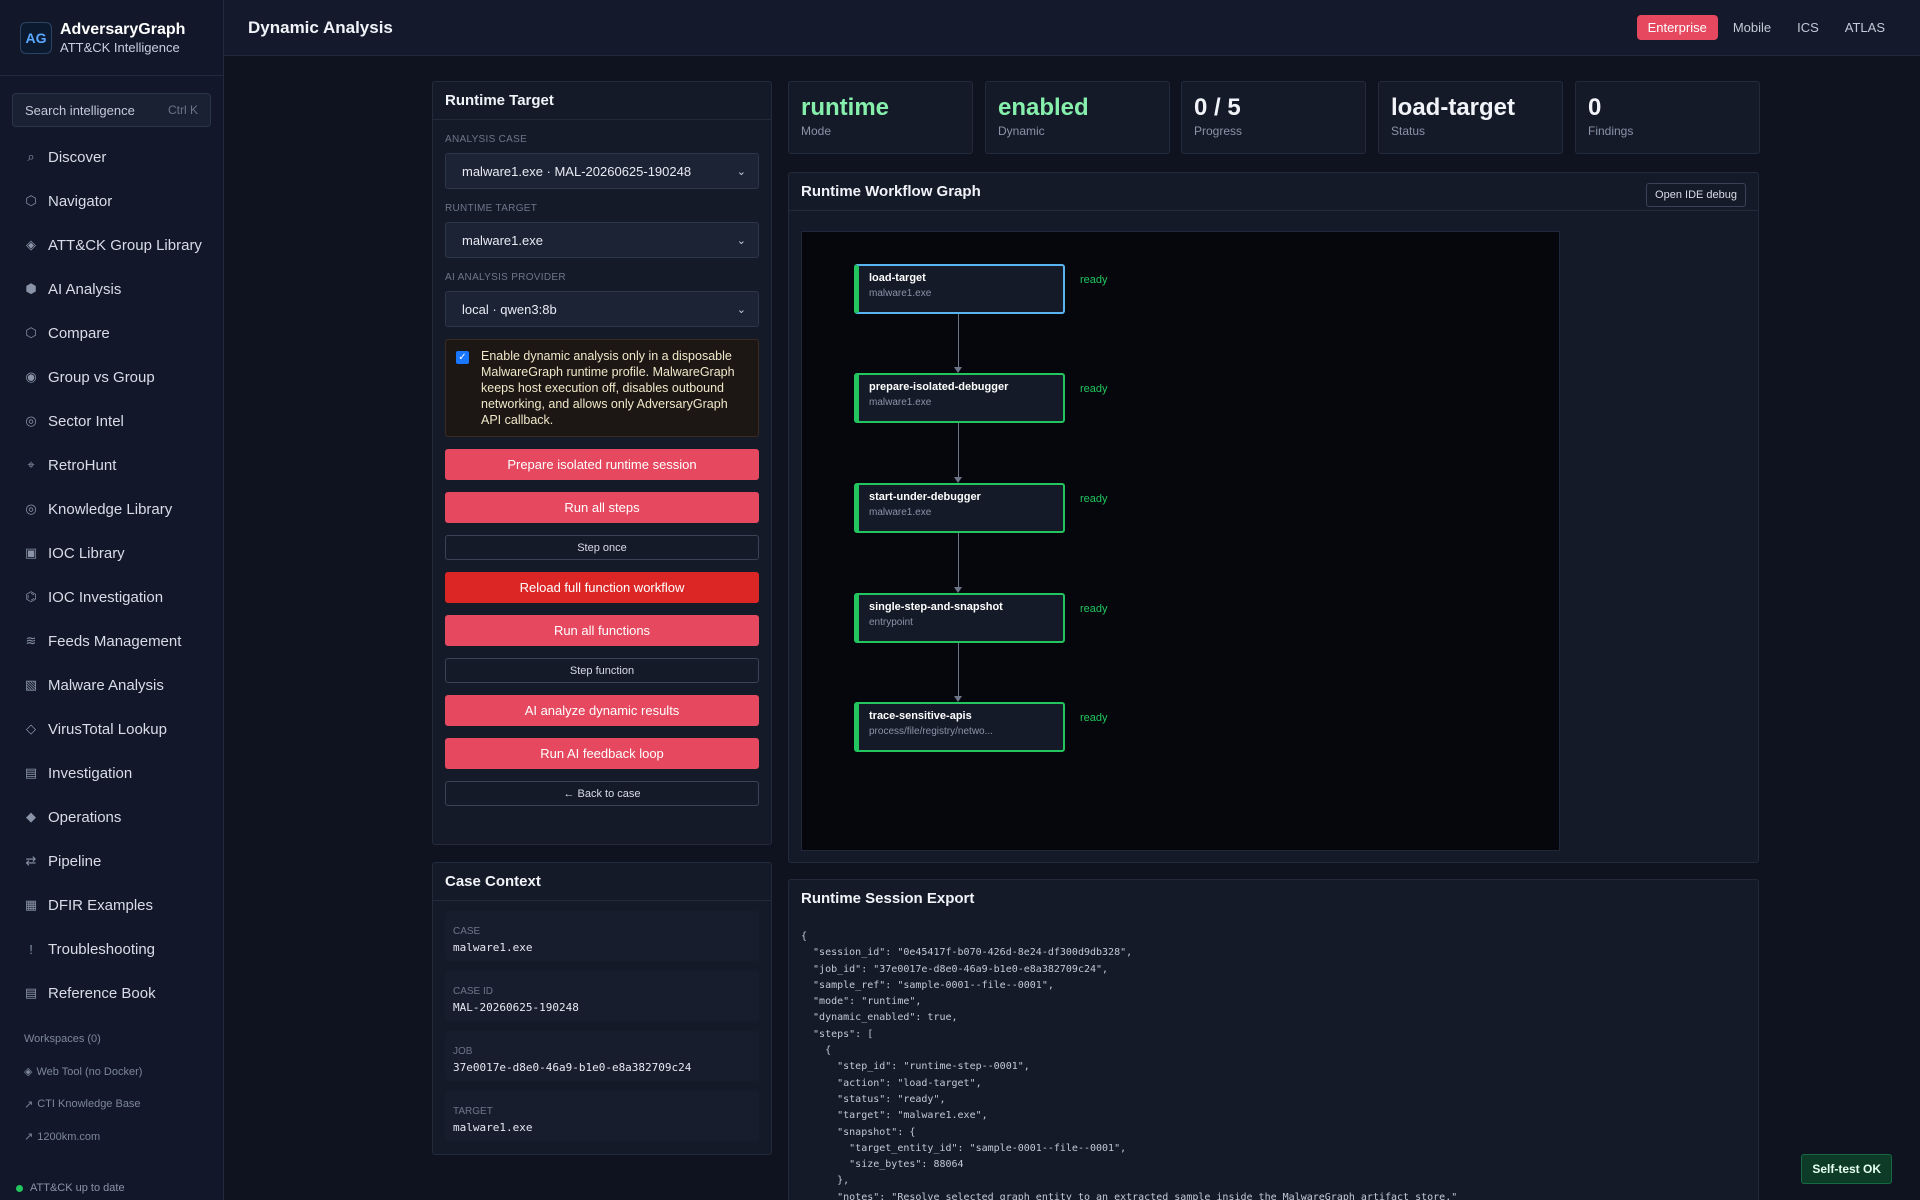  Describe the element at coordinates (602, 171) in the screenshot. I see `analysis-case-select: malware1.exe · MAL-20260625-190248 ⌄` at that location.